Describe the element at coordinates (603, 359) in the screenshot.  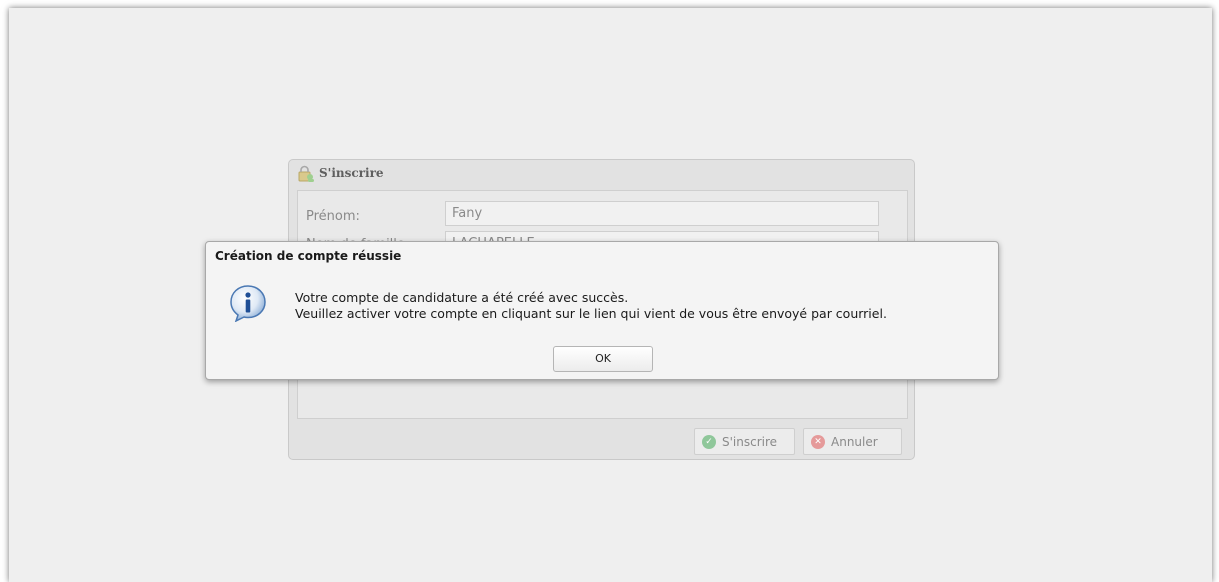
I see `ok-button: OK` at that location.